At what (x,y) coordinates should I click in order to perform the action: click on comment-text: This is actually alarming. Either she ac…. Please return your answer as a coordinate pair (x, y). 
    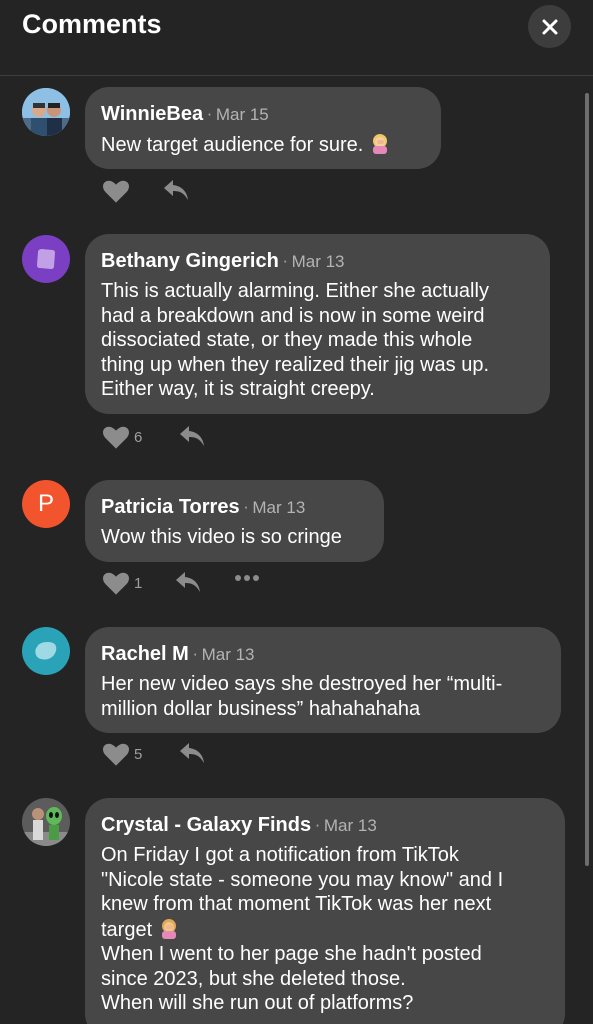
    Looking at the image, I should click on (295, 340).